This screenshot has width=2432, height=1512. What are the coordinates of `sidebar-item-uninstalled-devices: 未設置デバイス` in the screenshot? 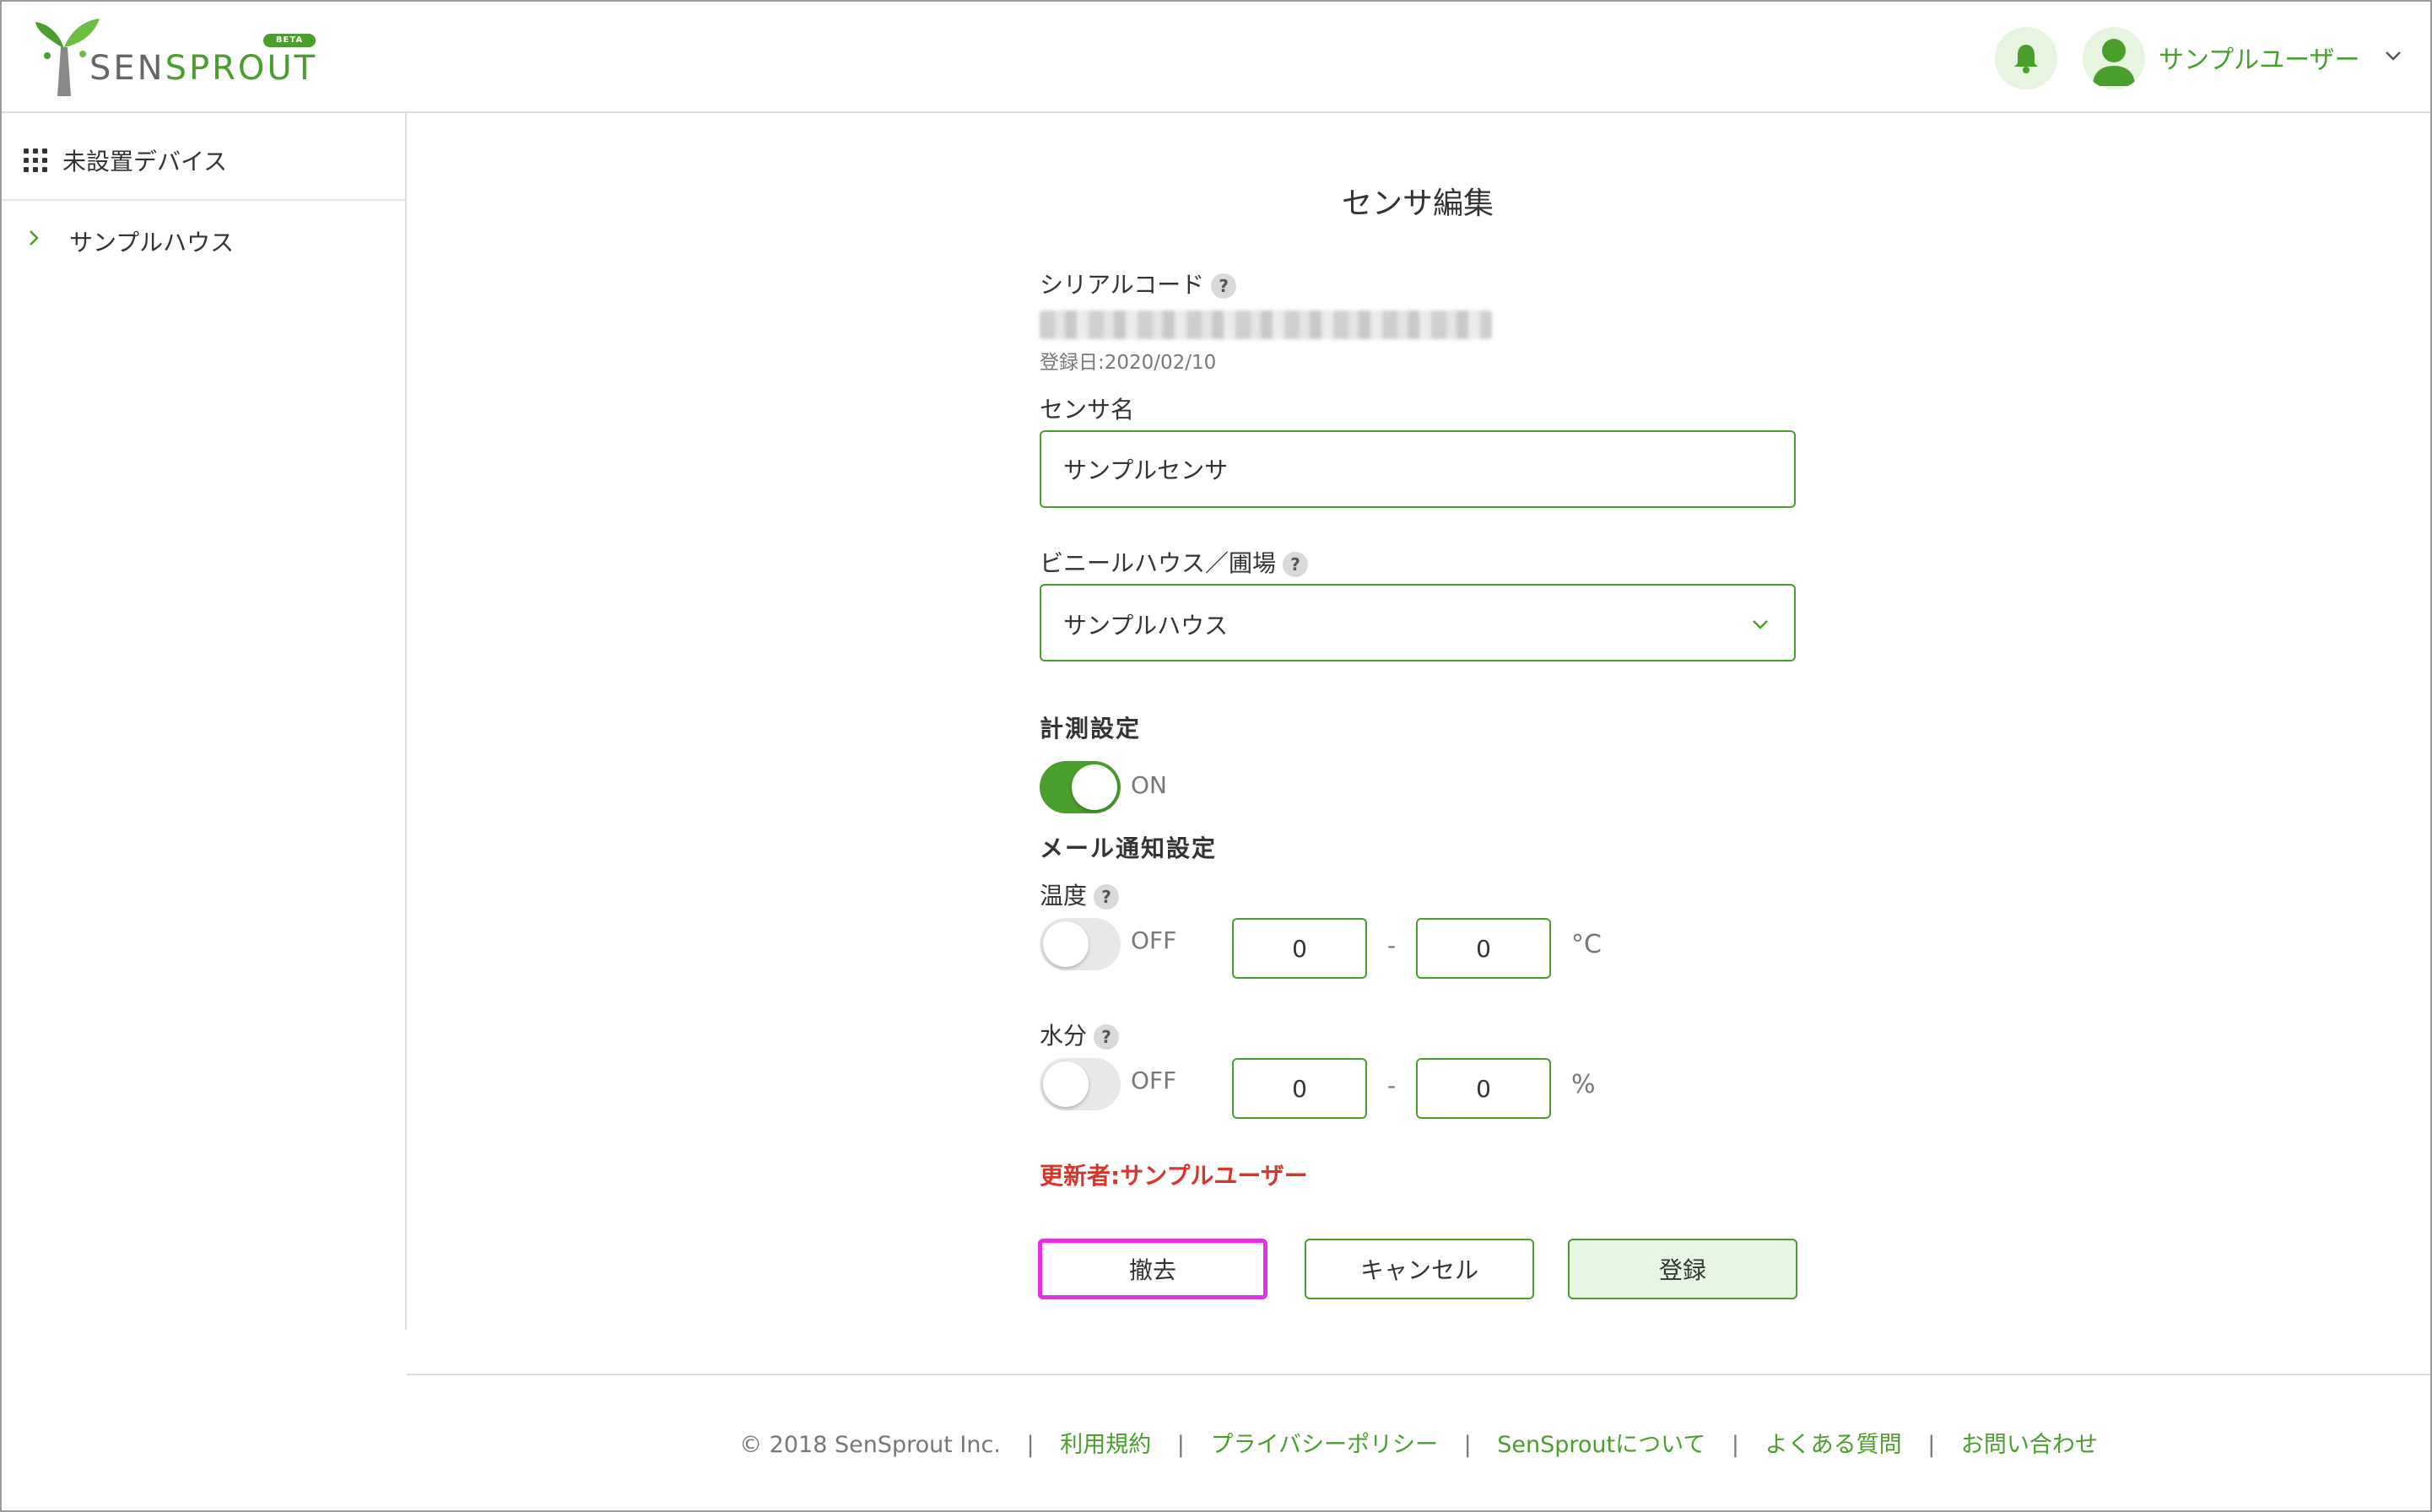 It's located at (204, 157).